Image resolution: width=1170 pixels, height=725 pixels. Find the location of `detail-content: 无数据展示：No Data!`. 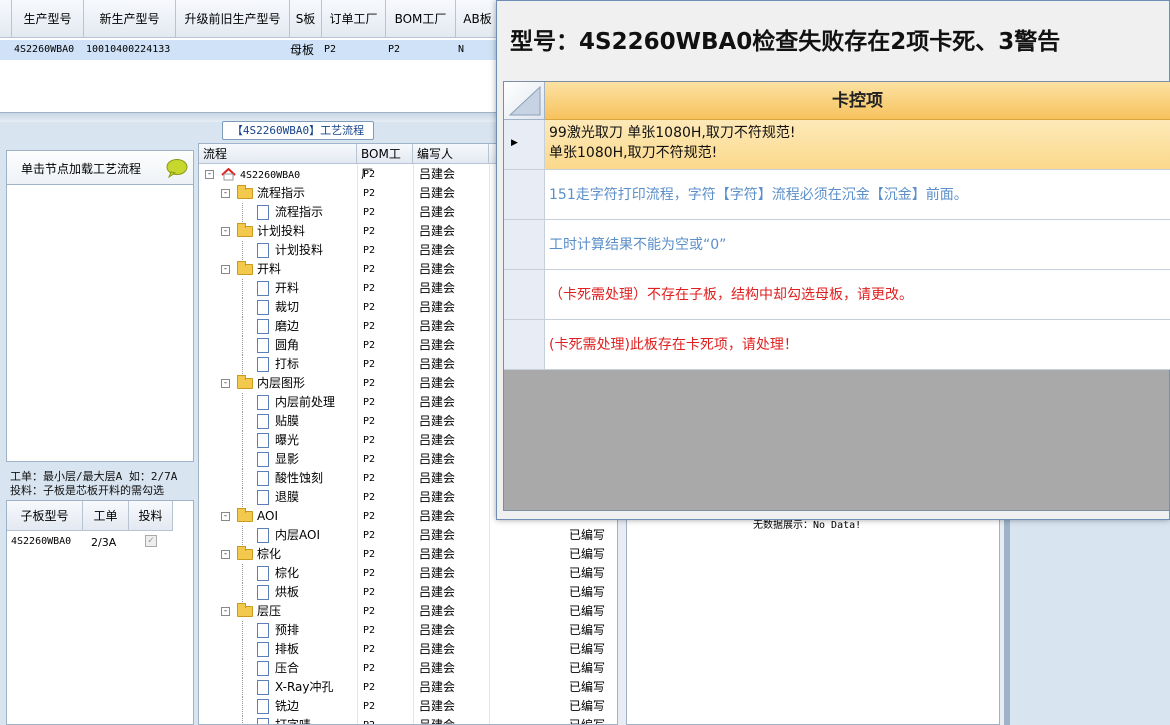

detail-content: 无数据展示：No Data! is located at coordinates (813, 617).